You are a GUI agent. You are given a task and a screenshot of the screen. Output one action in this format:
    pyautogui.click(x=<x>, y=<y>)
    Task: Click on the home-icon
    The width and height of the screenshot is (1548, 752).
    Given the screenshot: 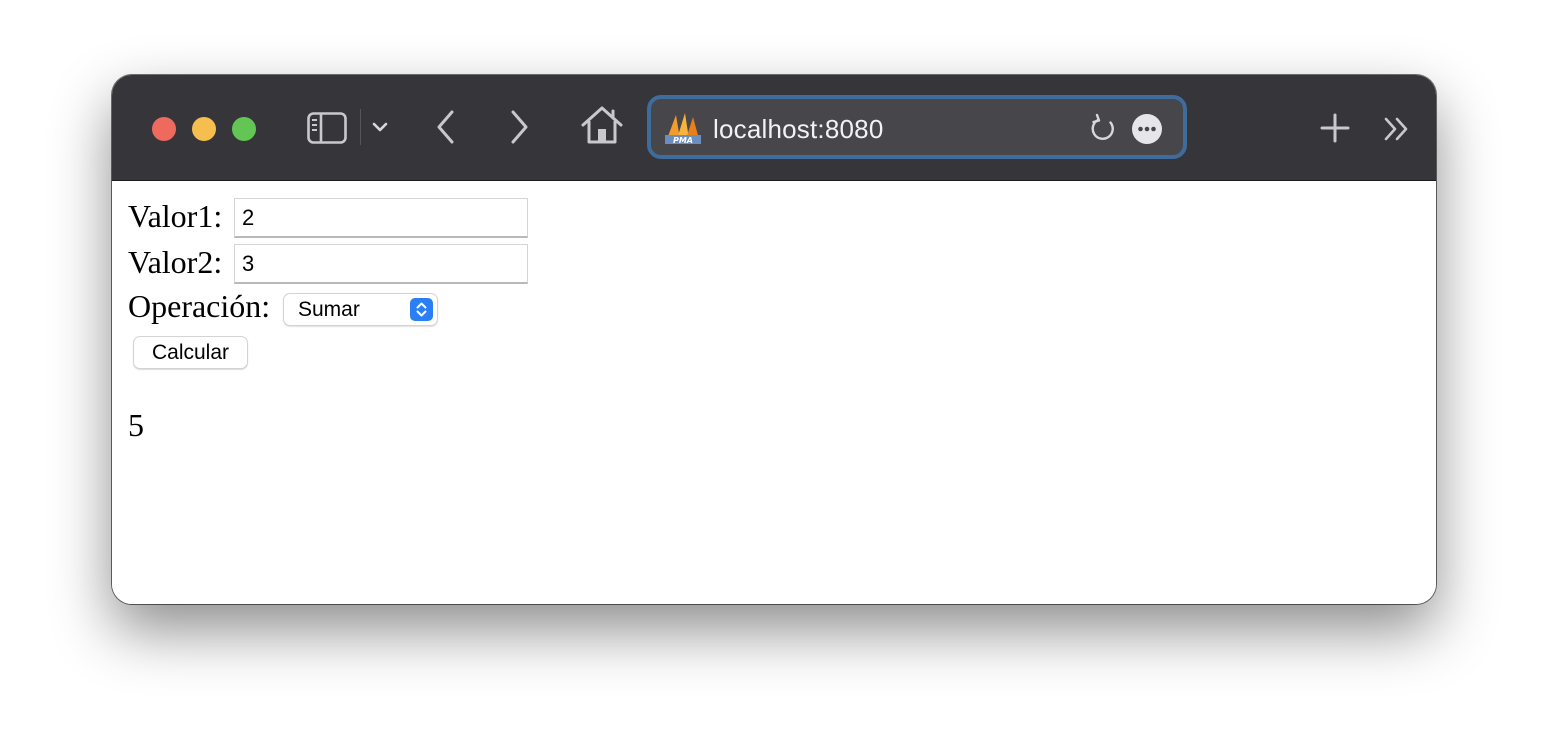 What is the action you would take?
    pyautogui.click(x=602, y=125)
    